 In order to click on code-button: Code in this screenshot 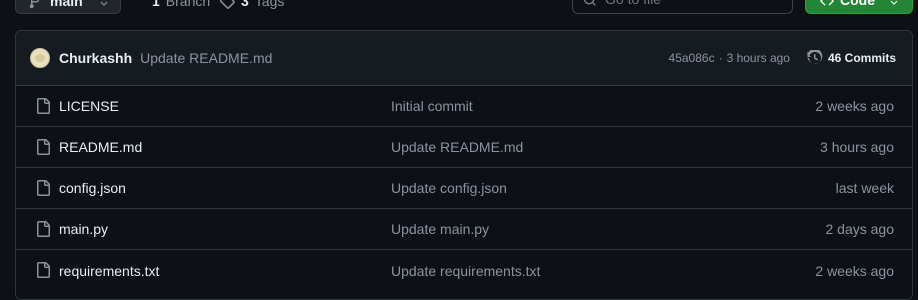, I will do `click(859, 7)`.